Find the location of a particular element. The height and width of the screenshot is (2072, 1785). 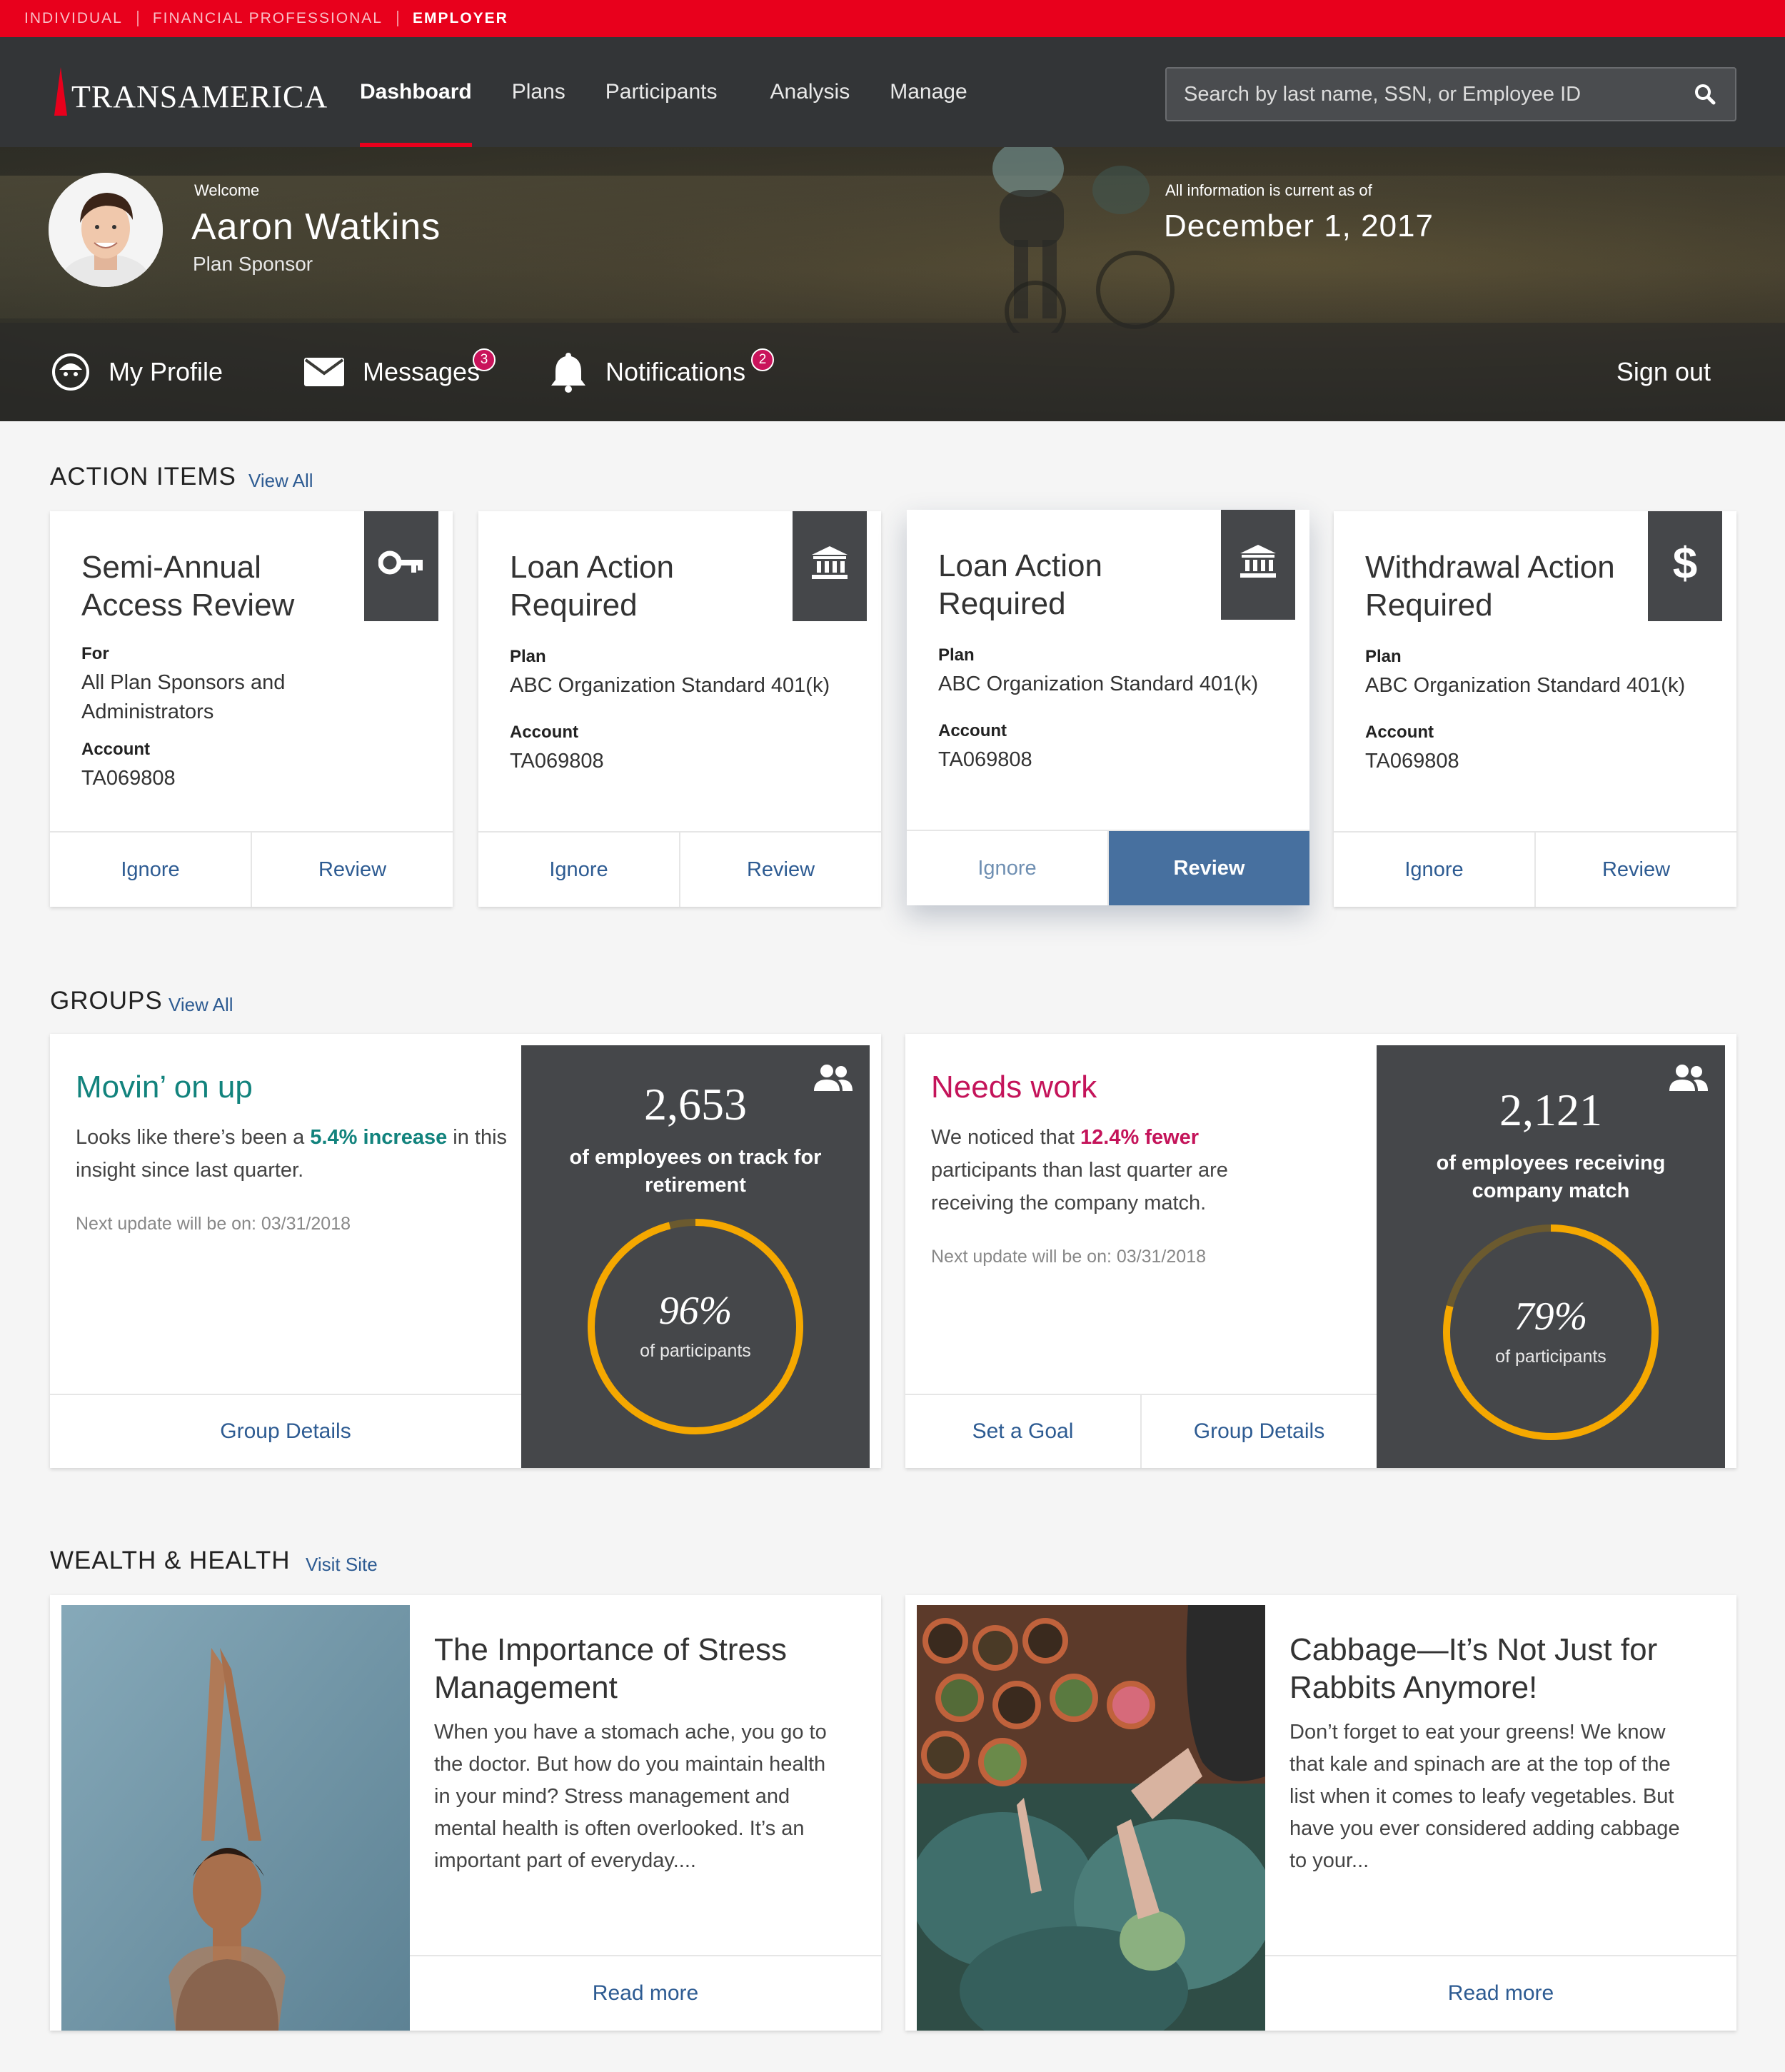

notifications-link: Notifications 2 is located at coordinates (662, 372).